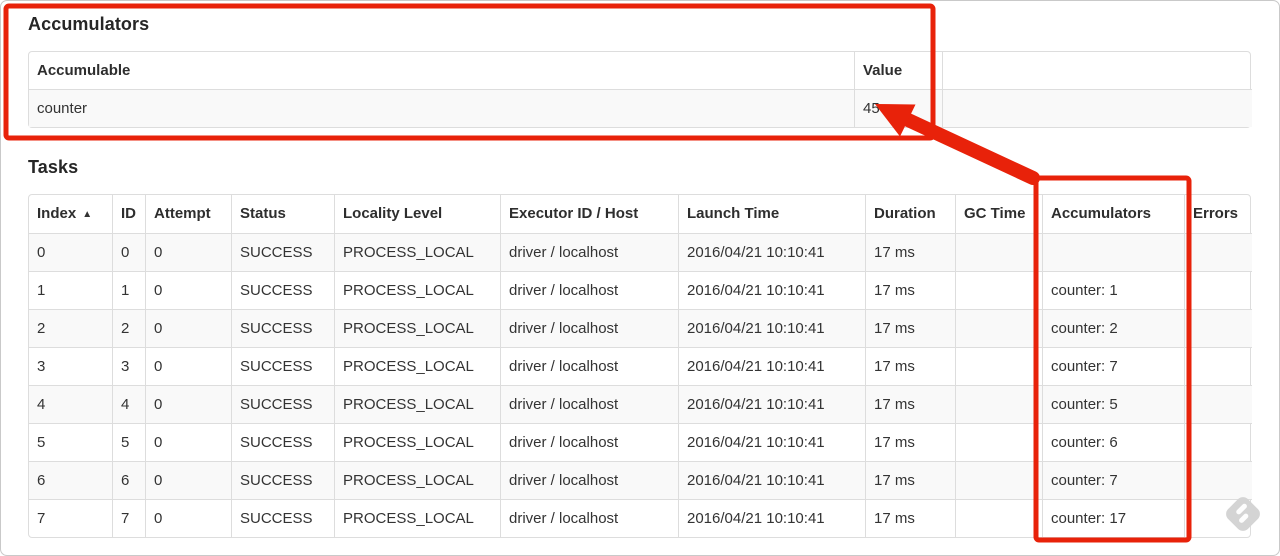 The width and height of the screenshot is (1280, 556). What do you see at coordinates (441, 108) in the screenshot?
I see `cell-accumulable: counter` at bounding box center [441, 108].